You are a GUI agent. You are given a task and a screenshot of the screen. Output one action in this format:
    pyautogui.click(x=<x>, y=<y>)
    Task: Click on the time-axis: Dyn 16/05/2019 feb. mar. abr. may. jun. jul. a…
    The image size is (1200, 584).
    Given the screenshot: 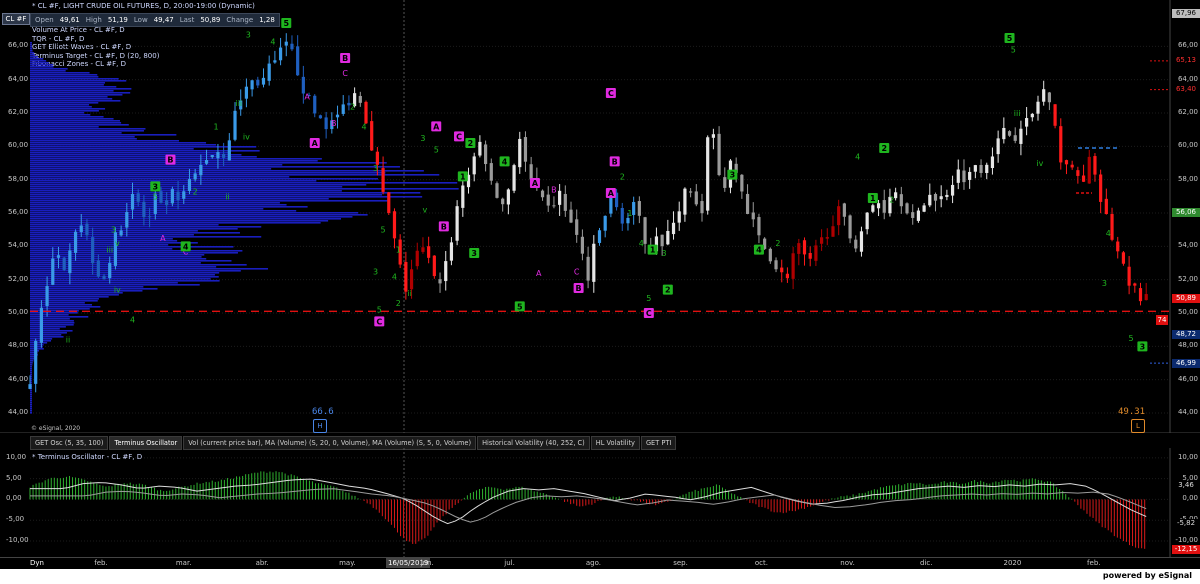 What is the action you would take?
    pyautogui.click(x=600, y=563)
    